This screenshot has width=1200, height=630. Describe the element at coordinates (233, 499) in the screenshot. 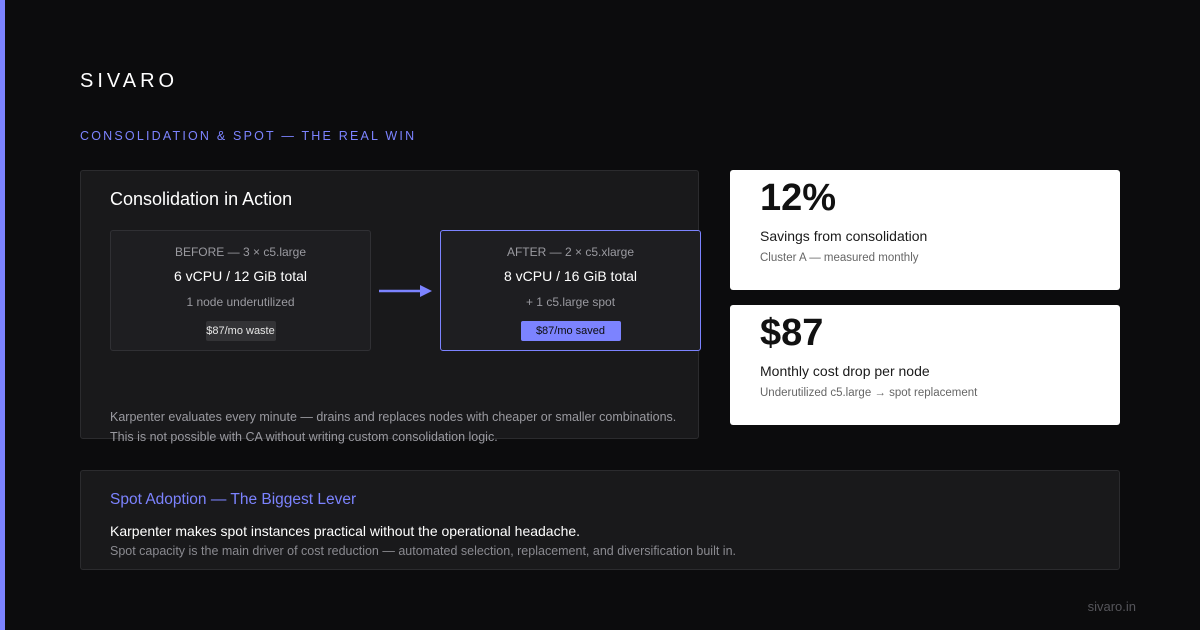

I see `spot-title: Spot Adoption — The Biggest Lever` at that location.